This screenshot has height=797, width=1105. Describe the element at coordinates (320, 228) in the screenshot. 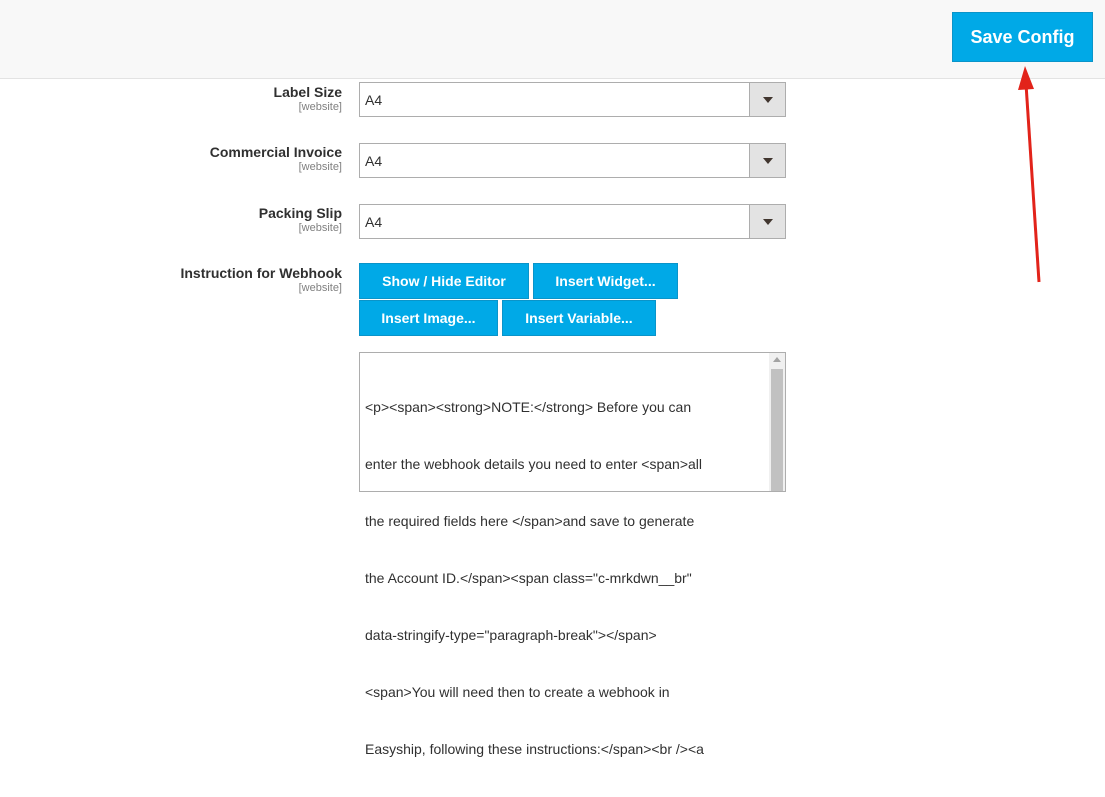

I see `packing-slip-scope: [website]` at that location.